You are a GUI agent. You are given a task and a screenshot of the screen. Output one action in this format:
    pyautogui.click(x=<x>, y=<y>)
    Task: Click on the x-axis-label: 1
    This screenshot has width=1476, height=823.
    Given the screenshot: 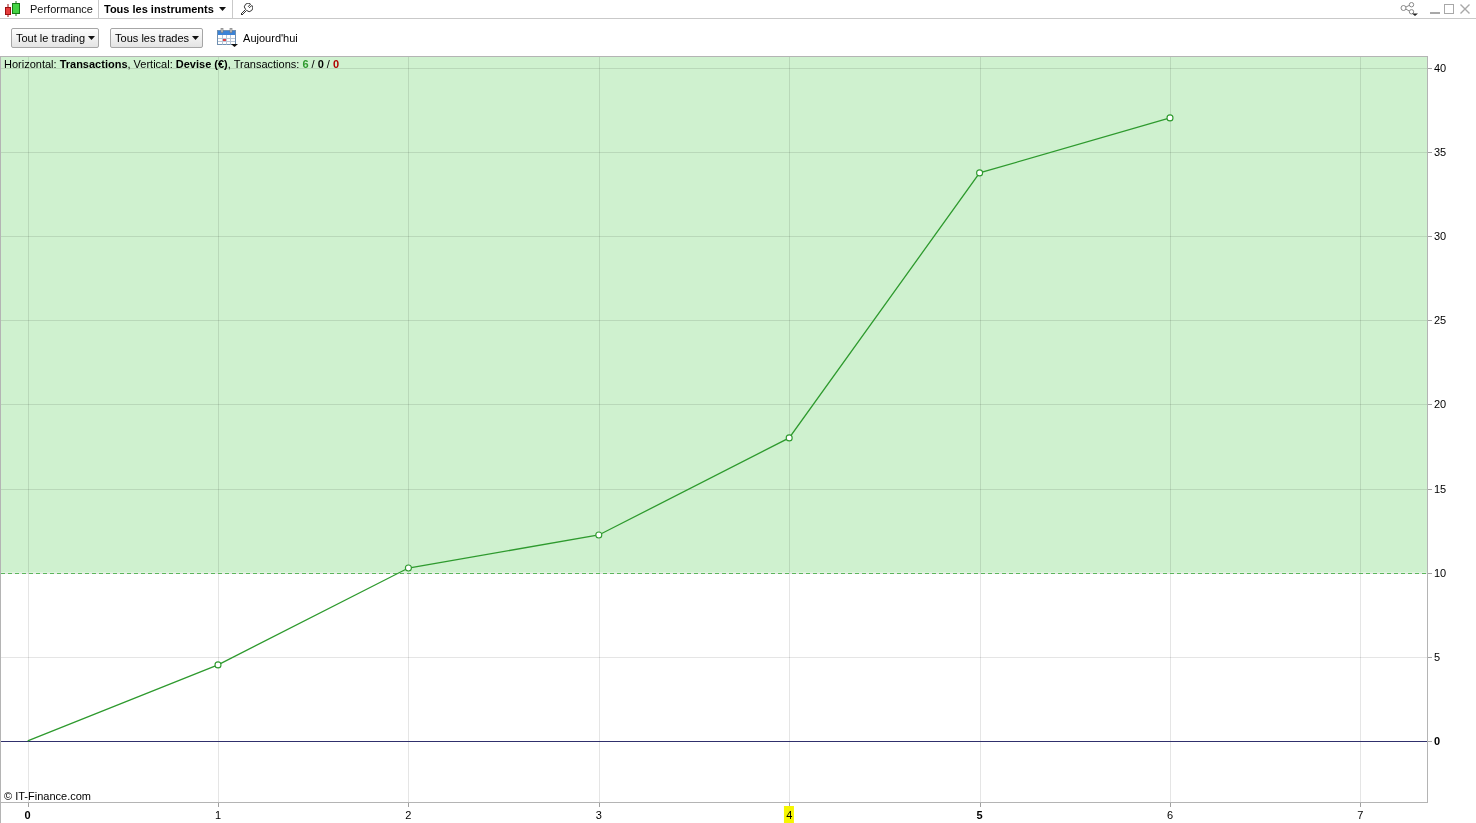 What is the action you would take?
    pyautogui.click(x=218, y=815)
    